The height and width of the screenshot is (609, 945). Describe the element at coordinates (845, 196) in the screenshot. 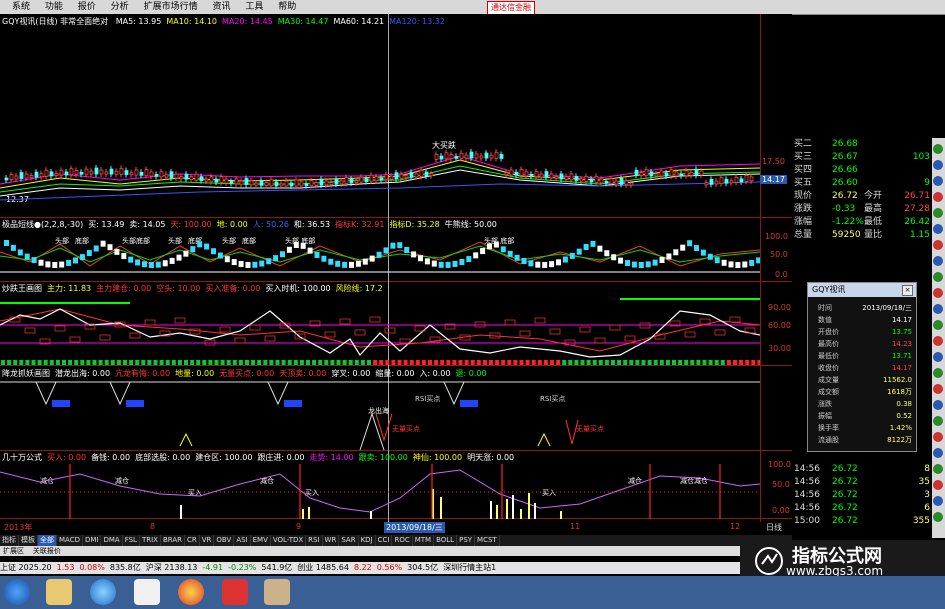

I see `quote-value: 26.72` at that location.